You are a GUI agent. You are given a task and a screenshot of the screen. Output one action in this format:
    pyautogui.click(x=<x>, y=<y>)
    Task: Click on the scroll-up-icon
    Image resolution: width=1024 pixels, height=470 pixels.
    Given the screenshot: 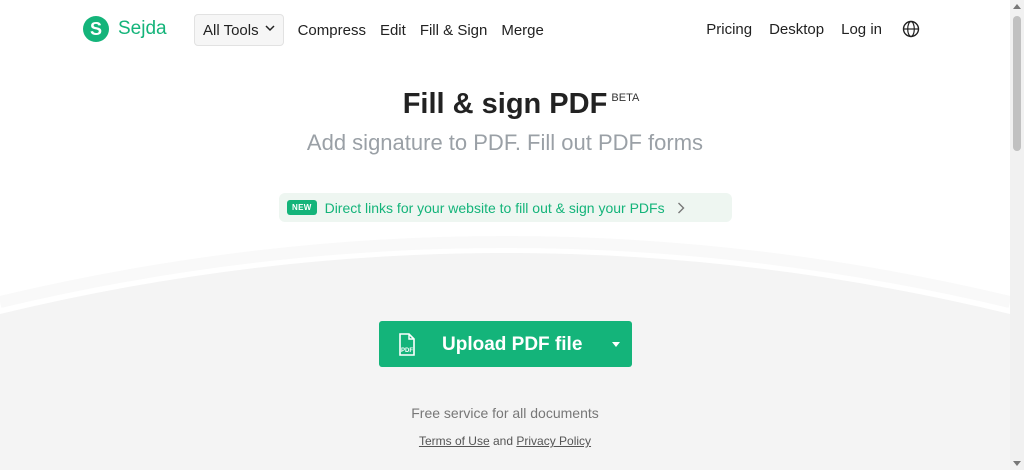 What is the action you would take?
    pyautogui.click(x=1017, y=6)
    